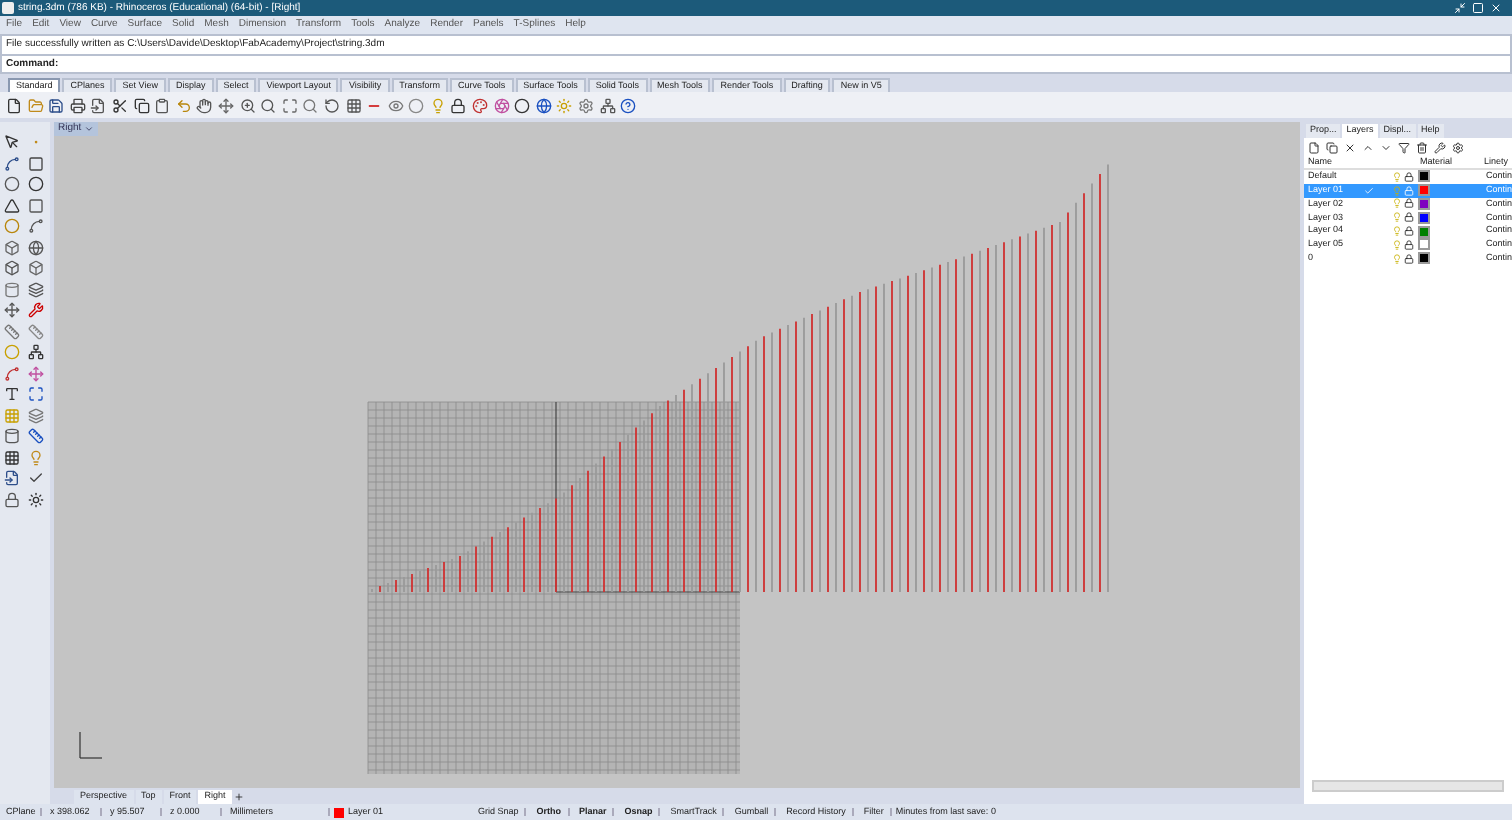 This screenshot has height=820, width=1512. Describe the element at coordinates (56, 105) in the screenshot. I see `save-icon` at that location.